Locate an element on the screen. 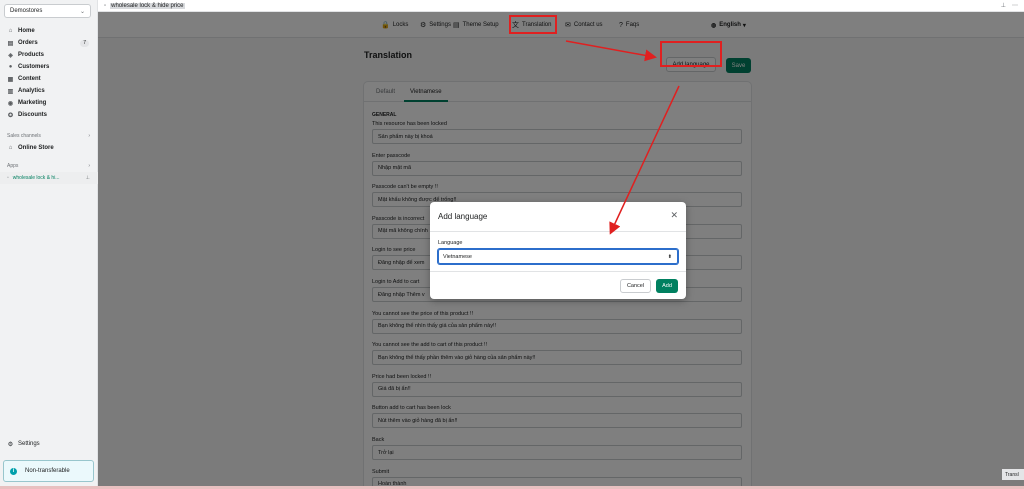  content-icon: ▦ is located at coordinates (10, 79).